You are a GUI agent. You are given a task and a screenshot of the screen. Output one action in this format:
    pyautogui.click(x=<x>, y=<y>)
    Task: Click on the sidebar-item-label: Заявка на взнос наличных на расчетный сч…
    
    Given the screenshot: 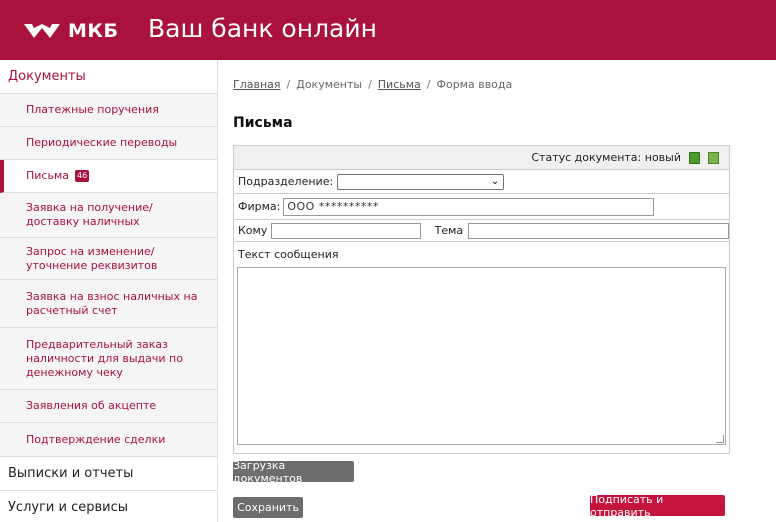 What is the action you would take?
    pyautogui.click(x=112, y=303)
    